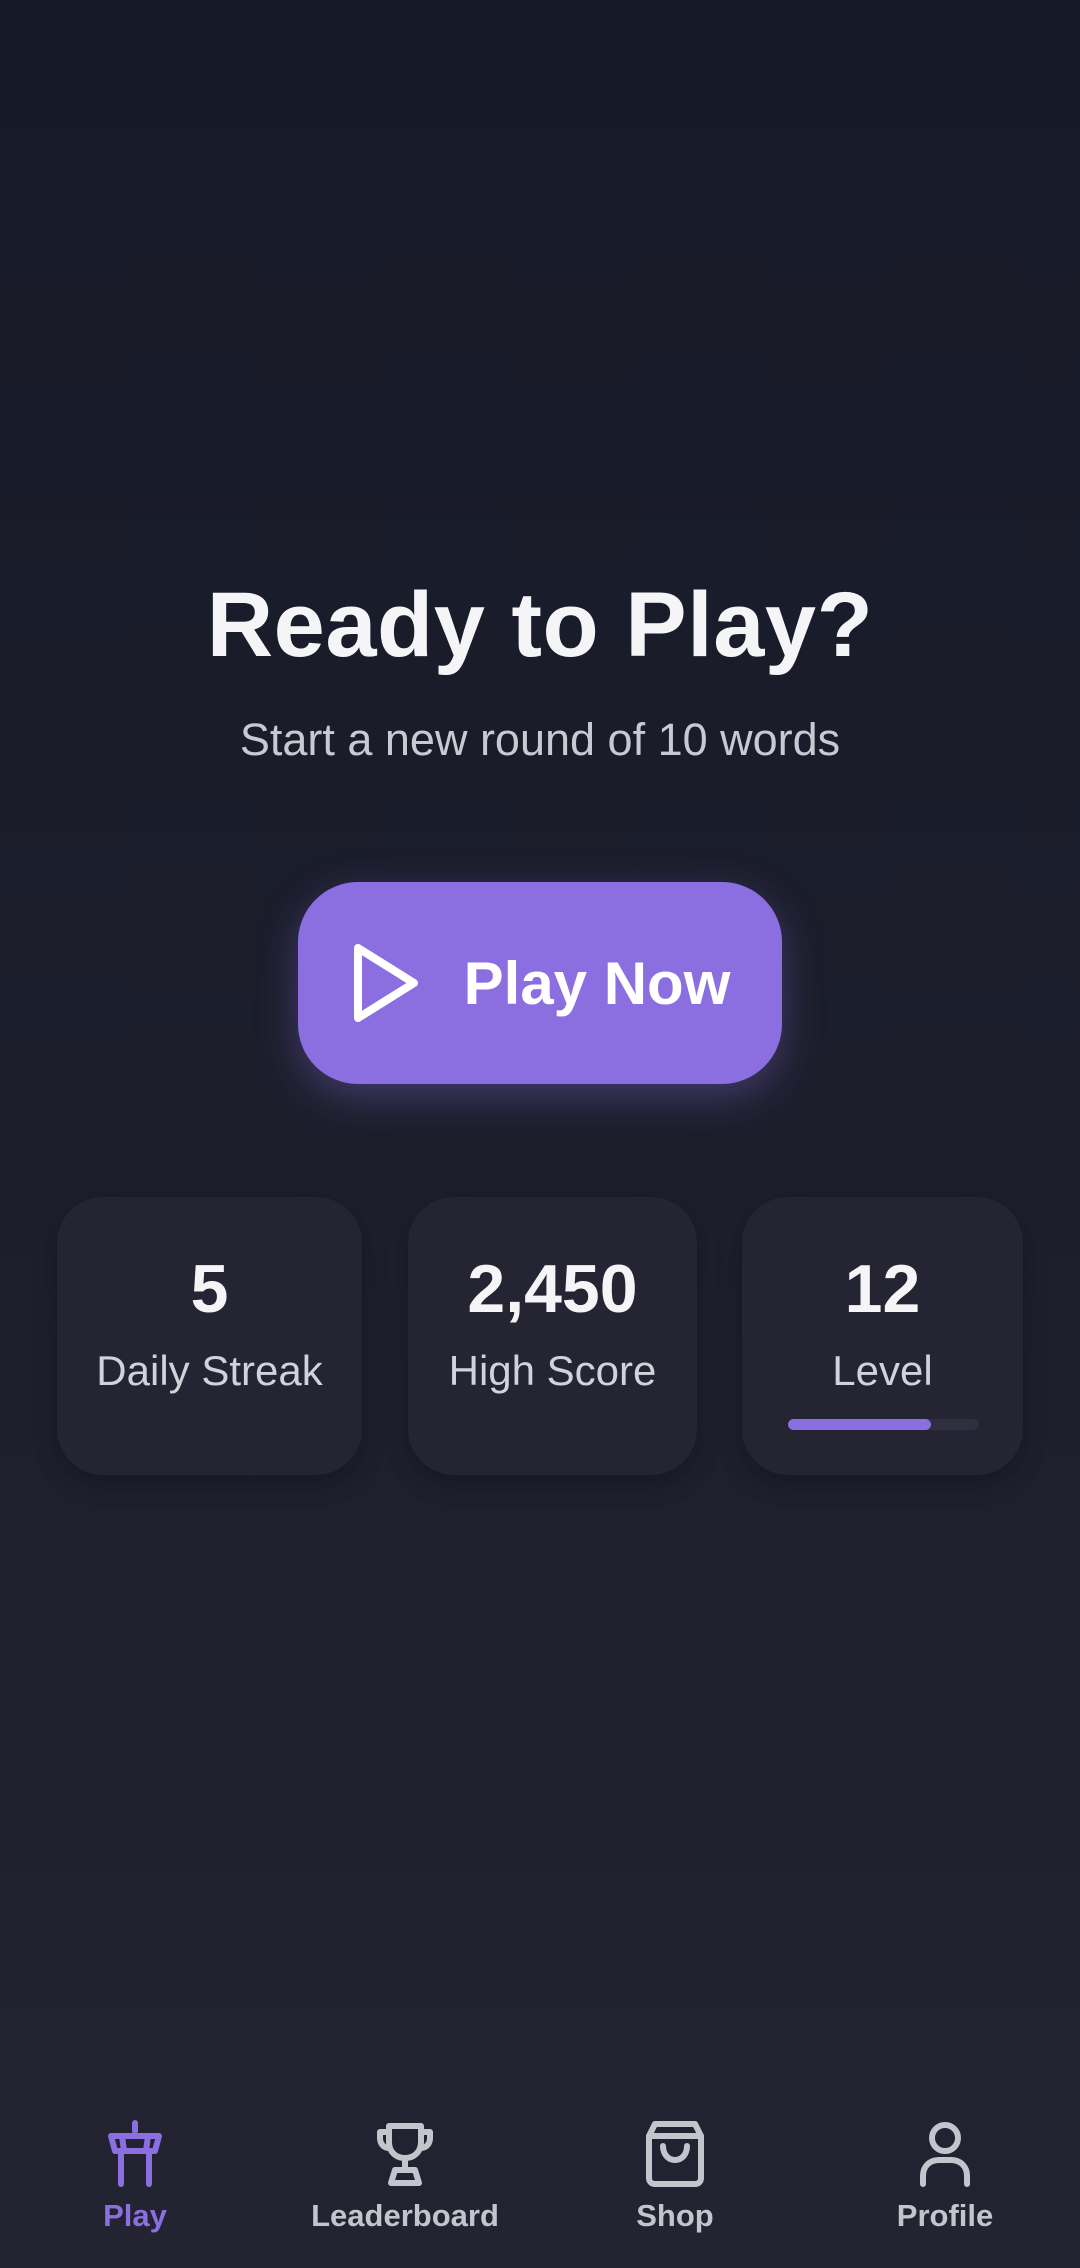  What do you see at coordinates (405, 2154) in the screenshot?
I see `trophy-icon` at bounding box center [405, 2154].